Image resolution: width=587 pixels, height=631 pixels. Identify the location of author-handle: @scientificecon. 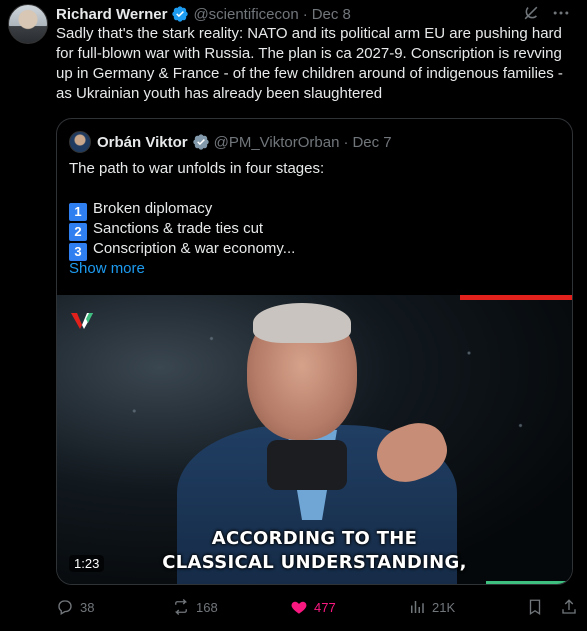
(245, 14).